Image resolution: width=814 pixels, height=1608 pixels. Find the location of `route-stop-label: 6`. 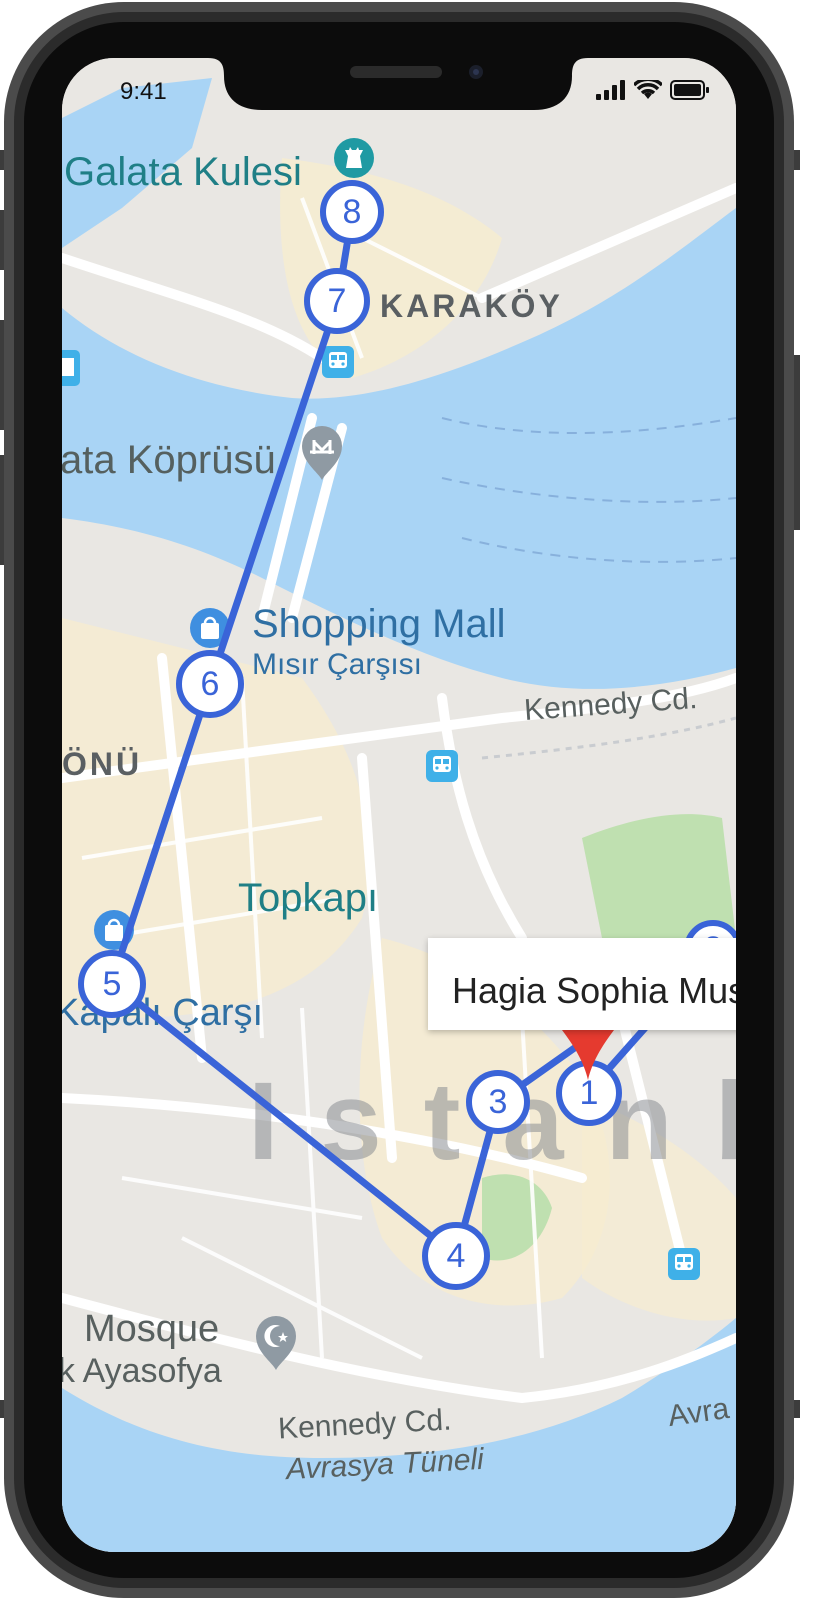

route-stop-label: 6 is located at coordinates (210, 684).